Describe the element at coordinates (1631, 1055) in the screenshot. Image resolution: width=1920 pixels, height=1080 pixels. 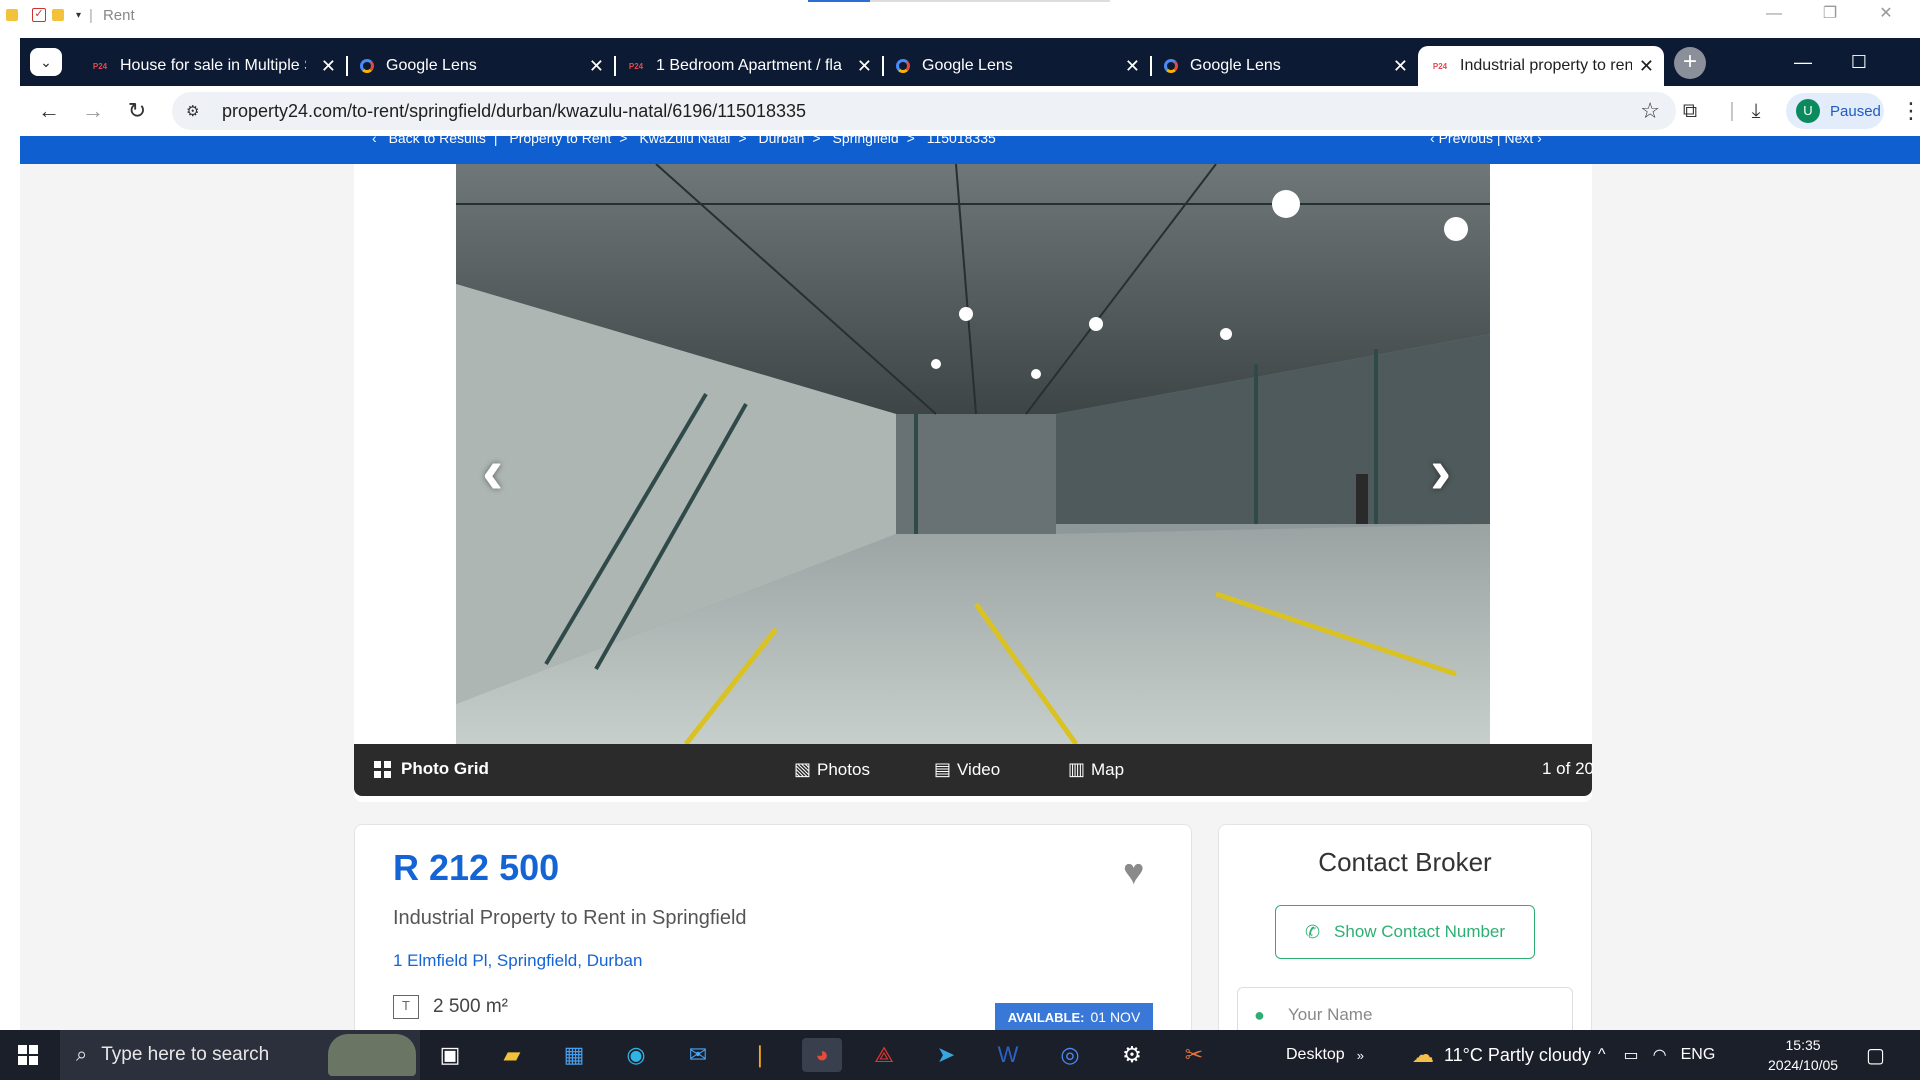
I see `battery-icon: ▭` at that location.